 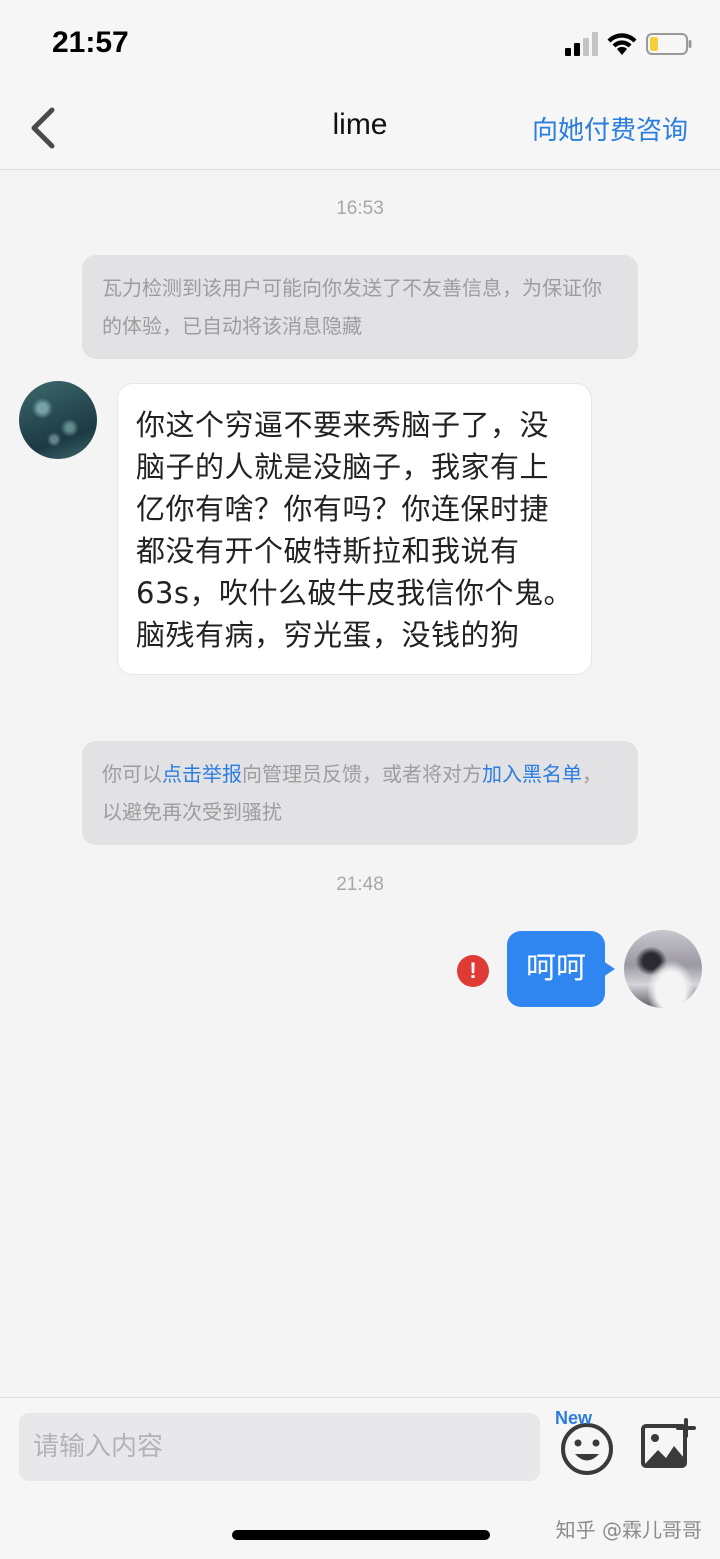 I want to click on paid-consult-button: 向她付费咨询, so click(x=610, y=128).